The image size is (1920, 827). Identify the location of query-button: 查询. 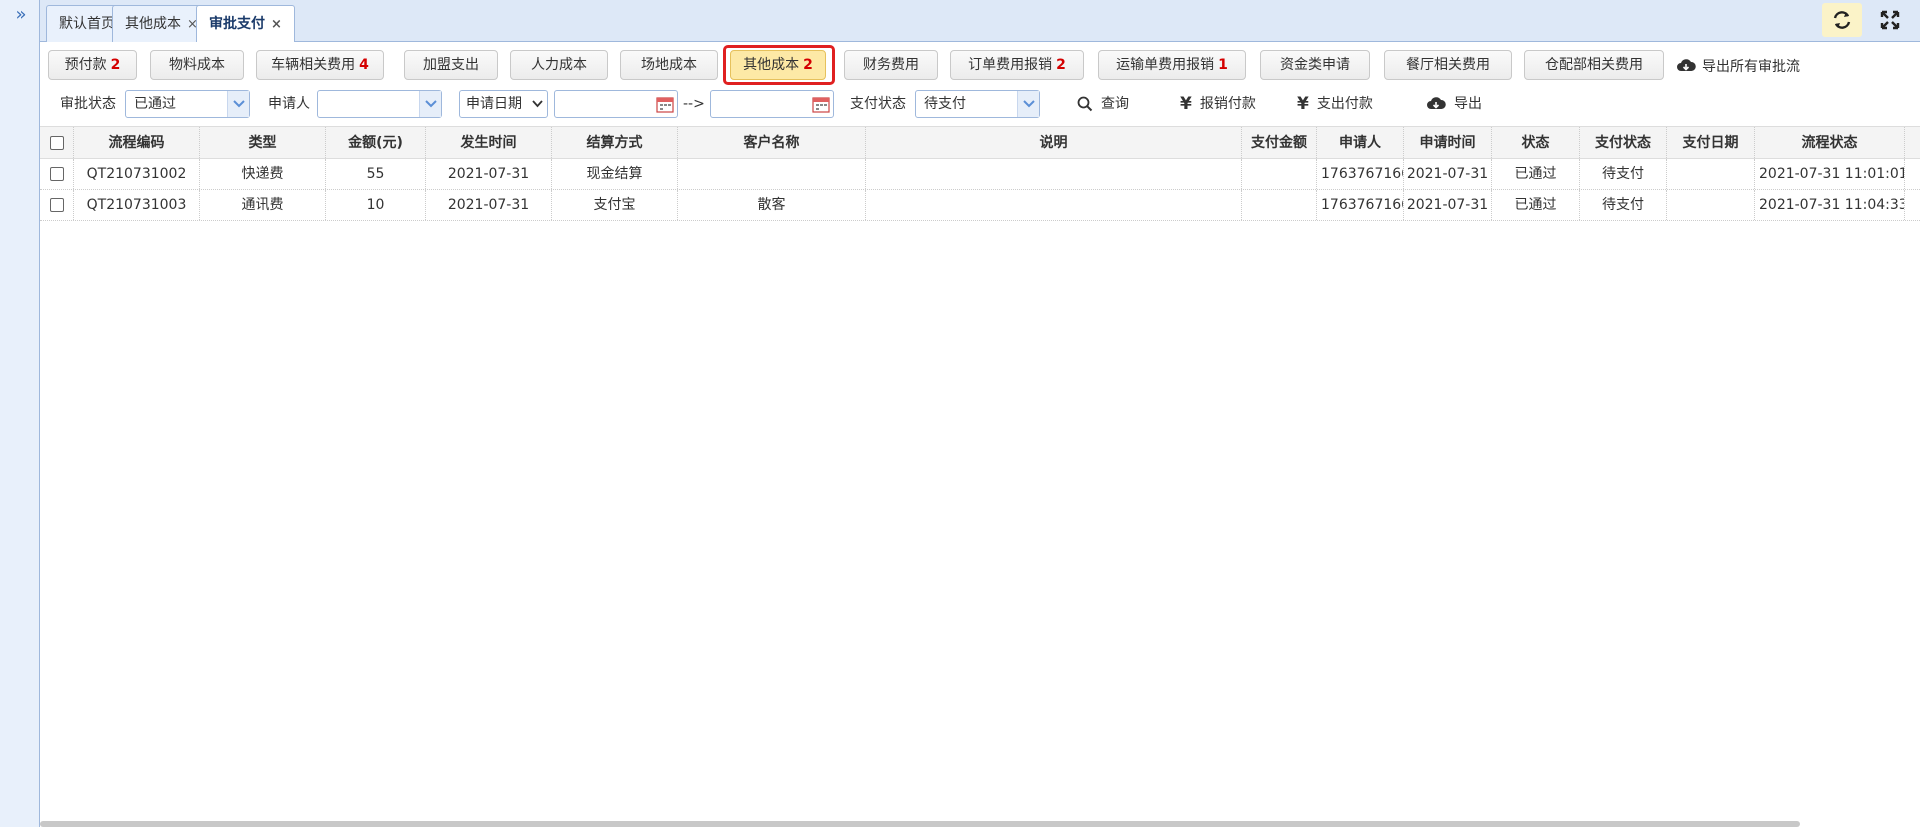
(1103, 104).